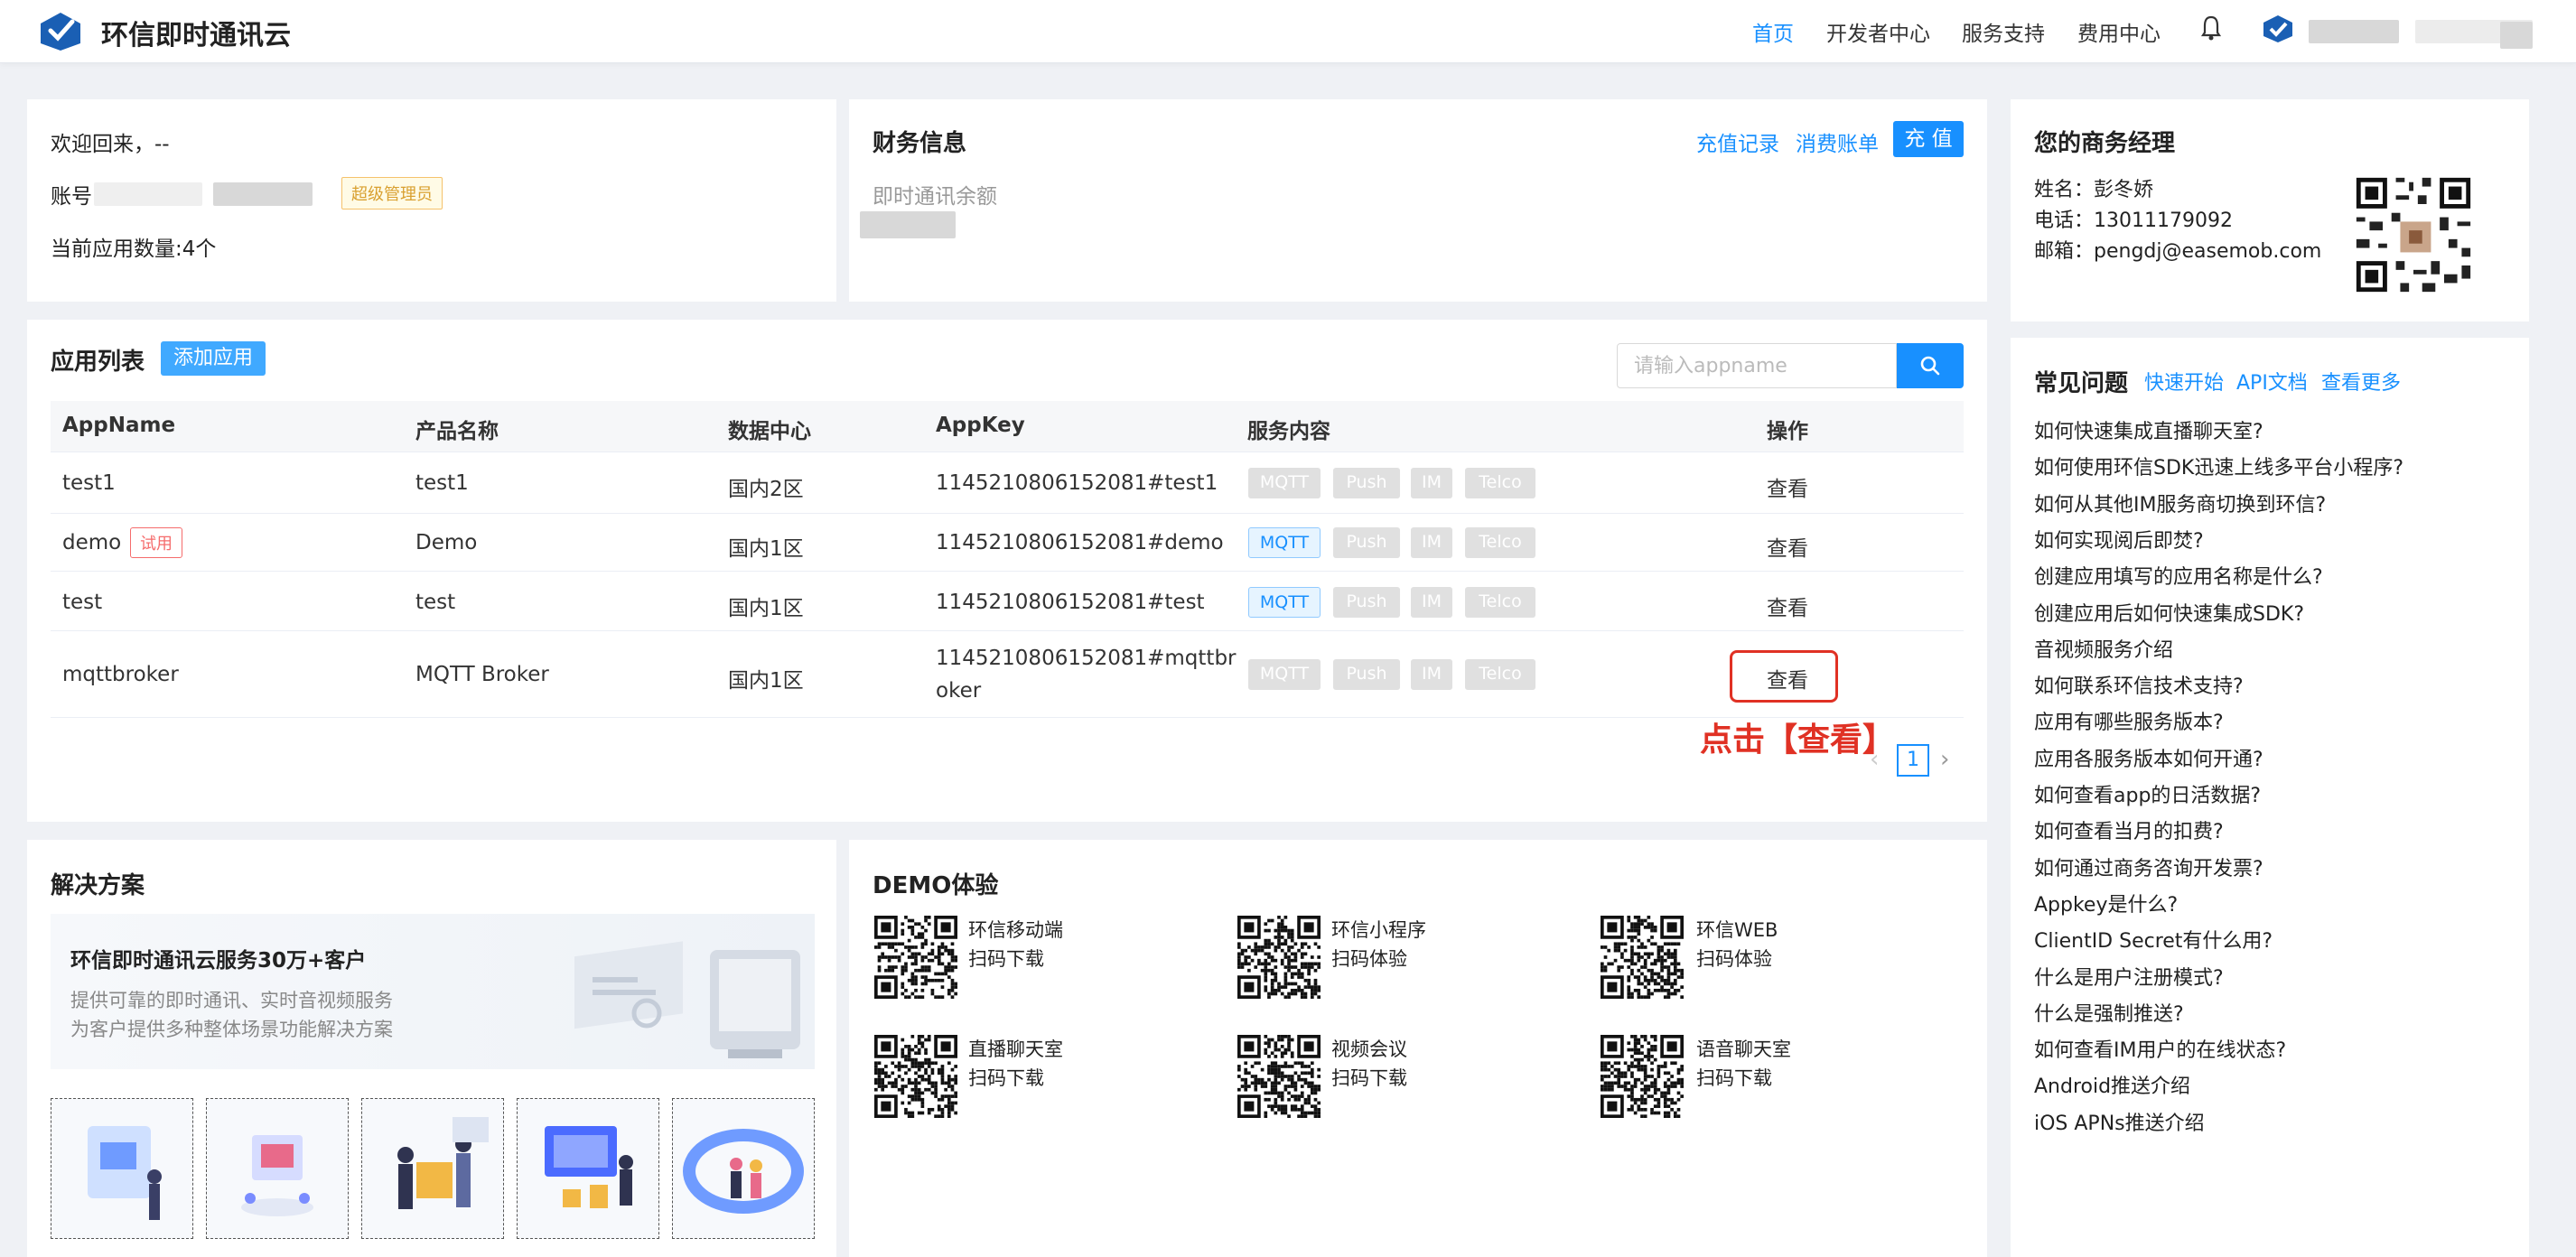 This screenshot has height=1257, width=2576. Describe the element at coordinates (231, 1000) in the screenshot. I see `promo-line1: 提供可靠的即时通讯、实时音视频服务` at that location.